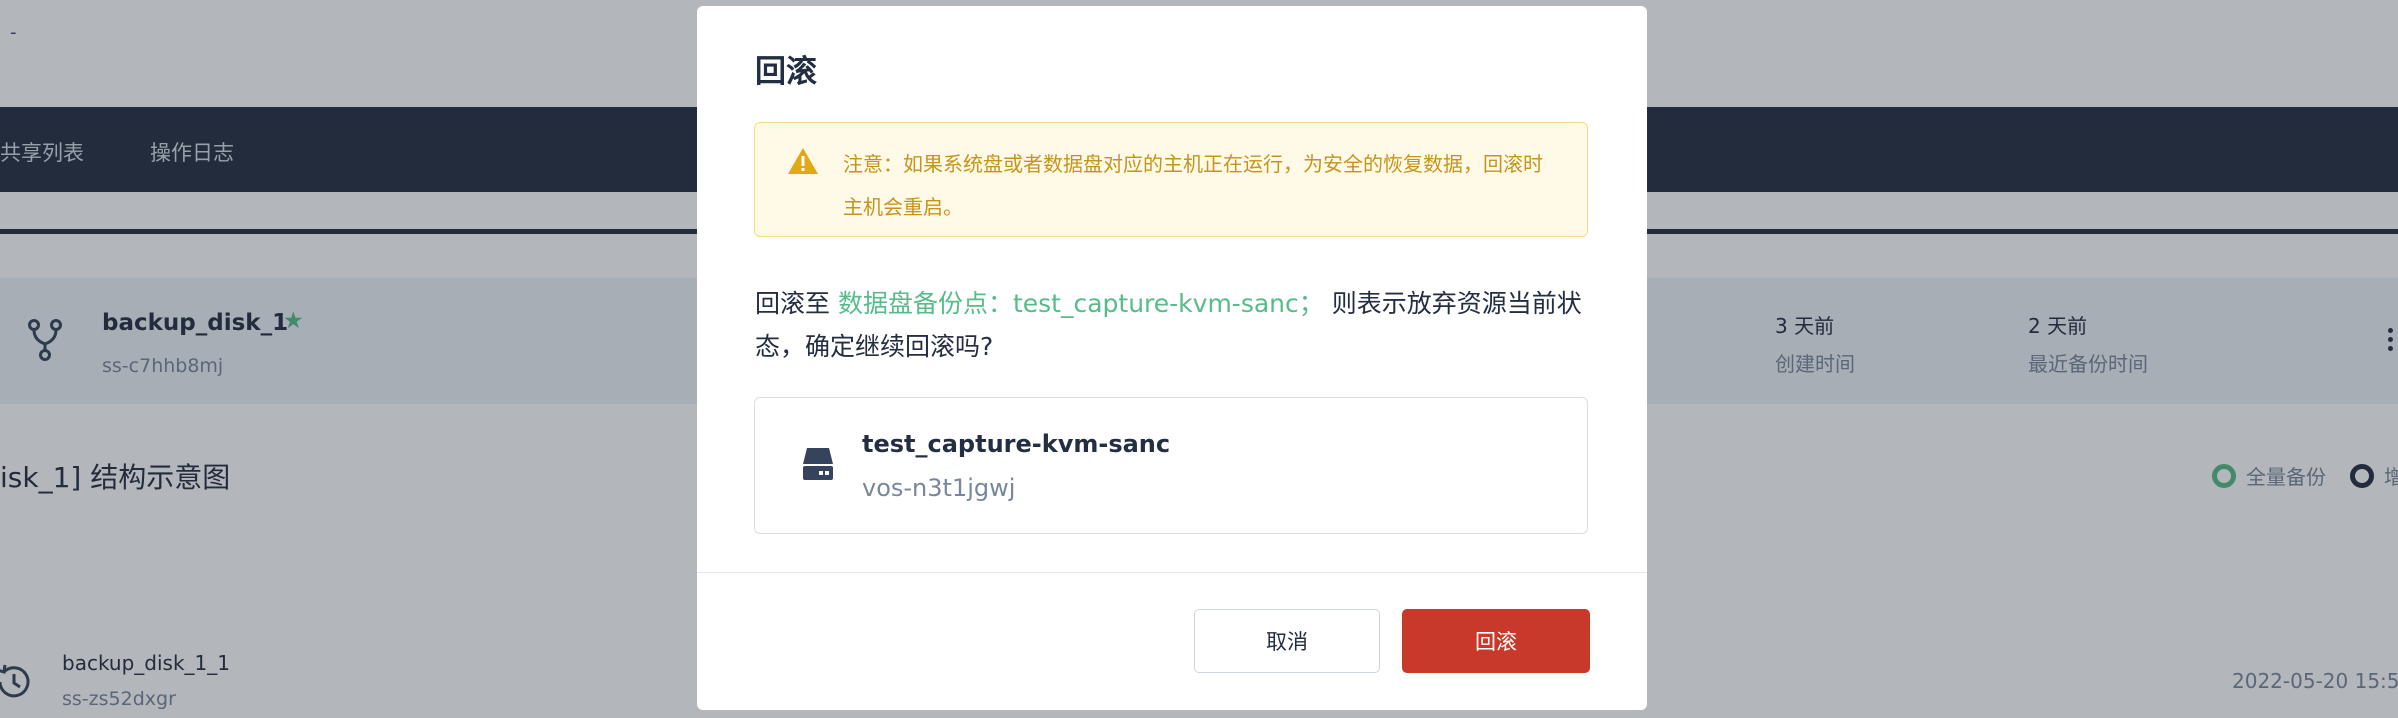  I want to click on disk-icon, so click(818, 464).